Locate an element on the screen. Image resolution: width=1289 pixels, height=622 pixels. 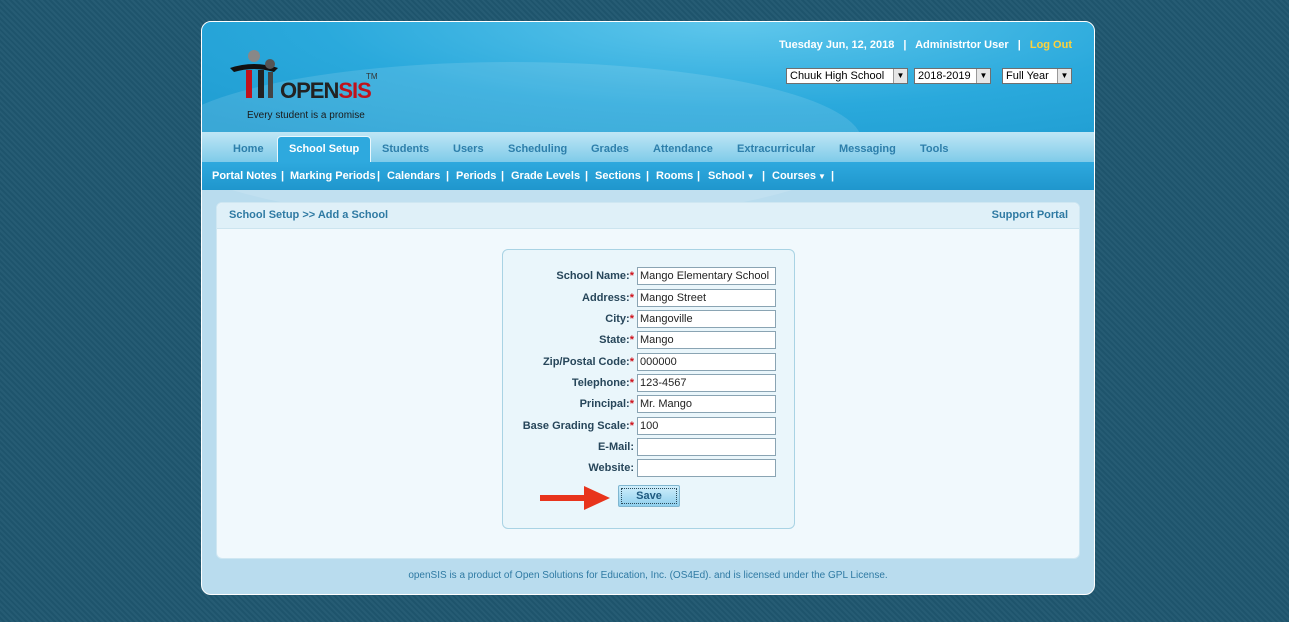
nav-tools: Tools is located at coordinates (934, 149).